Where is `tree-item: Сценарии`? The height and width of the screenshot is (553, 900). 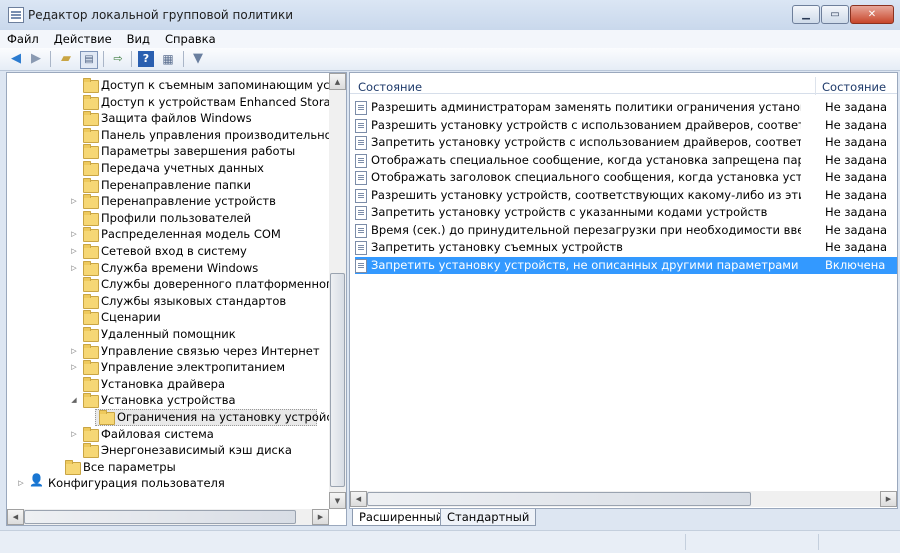 tree-item: Сценарии is located at coordinates (167, 317).